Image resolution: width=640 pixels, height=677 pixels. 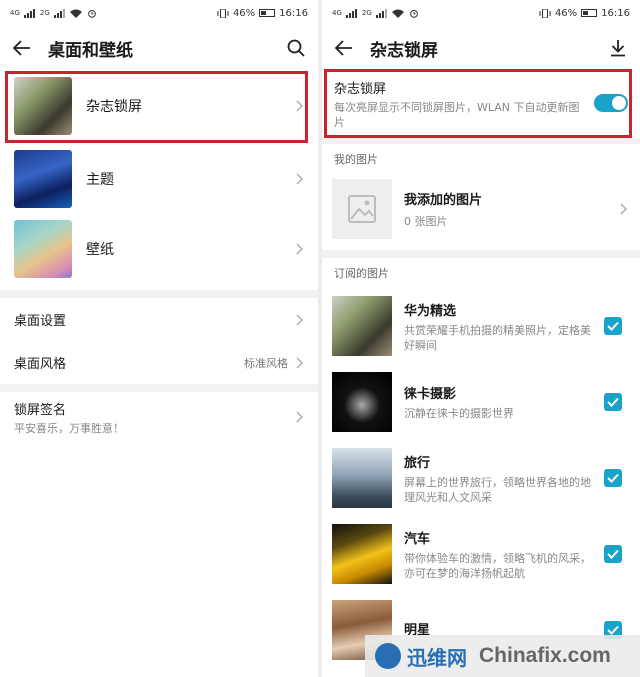 I want to click on item-label: 主题, so click(x=100, y=180).